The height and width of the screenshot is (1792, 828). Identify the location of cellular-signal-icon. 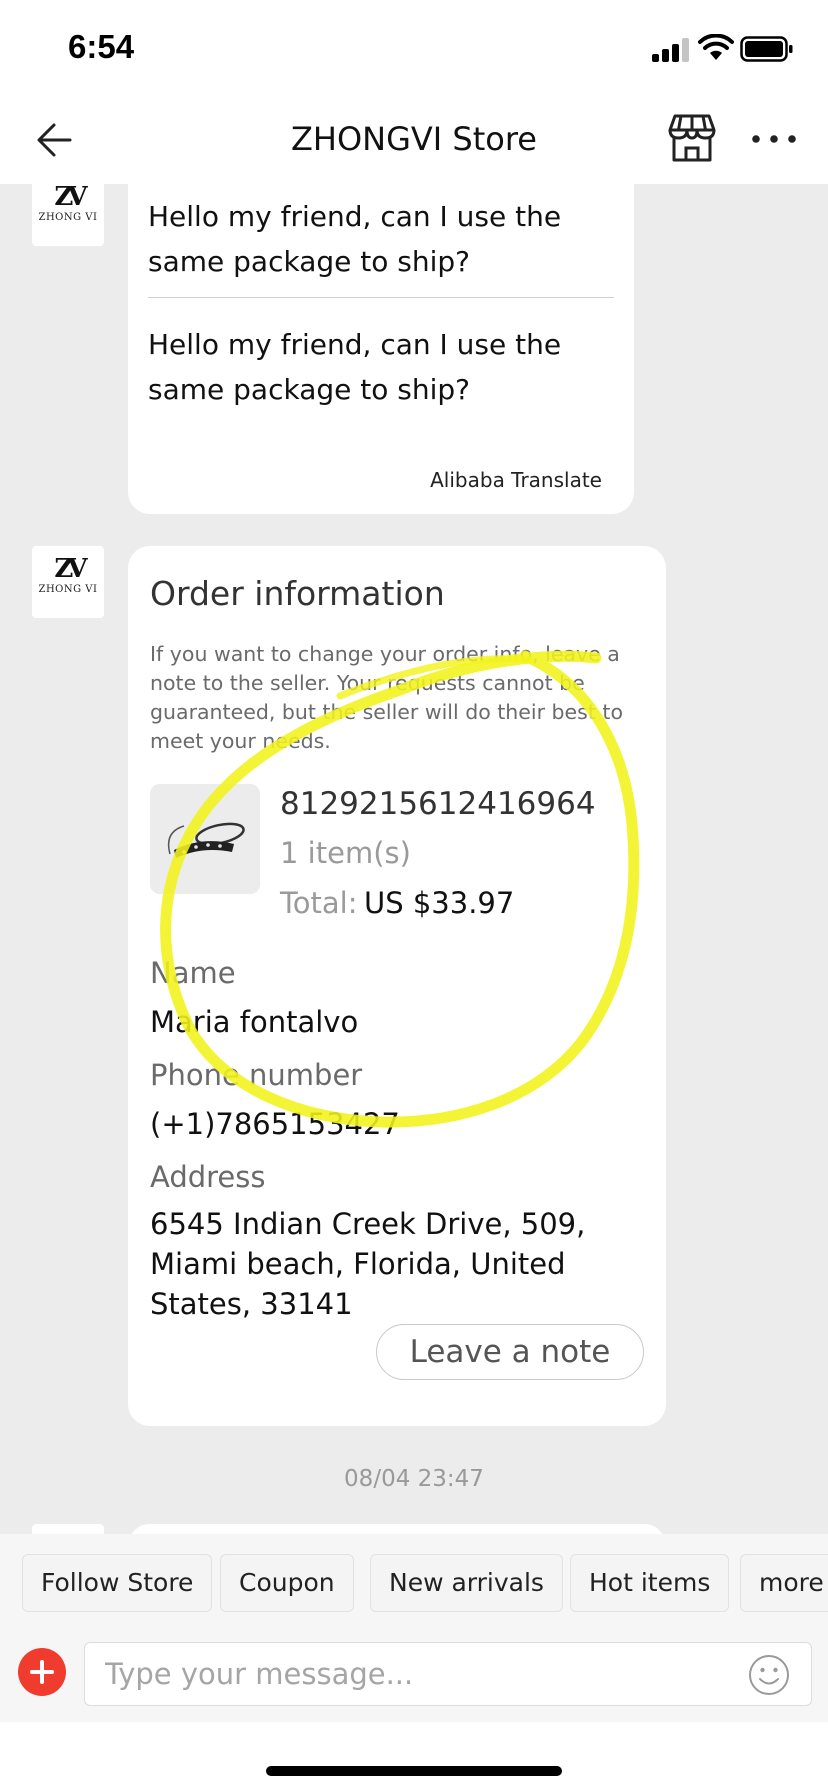
(671, 50).